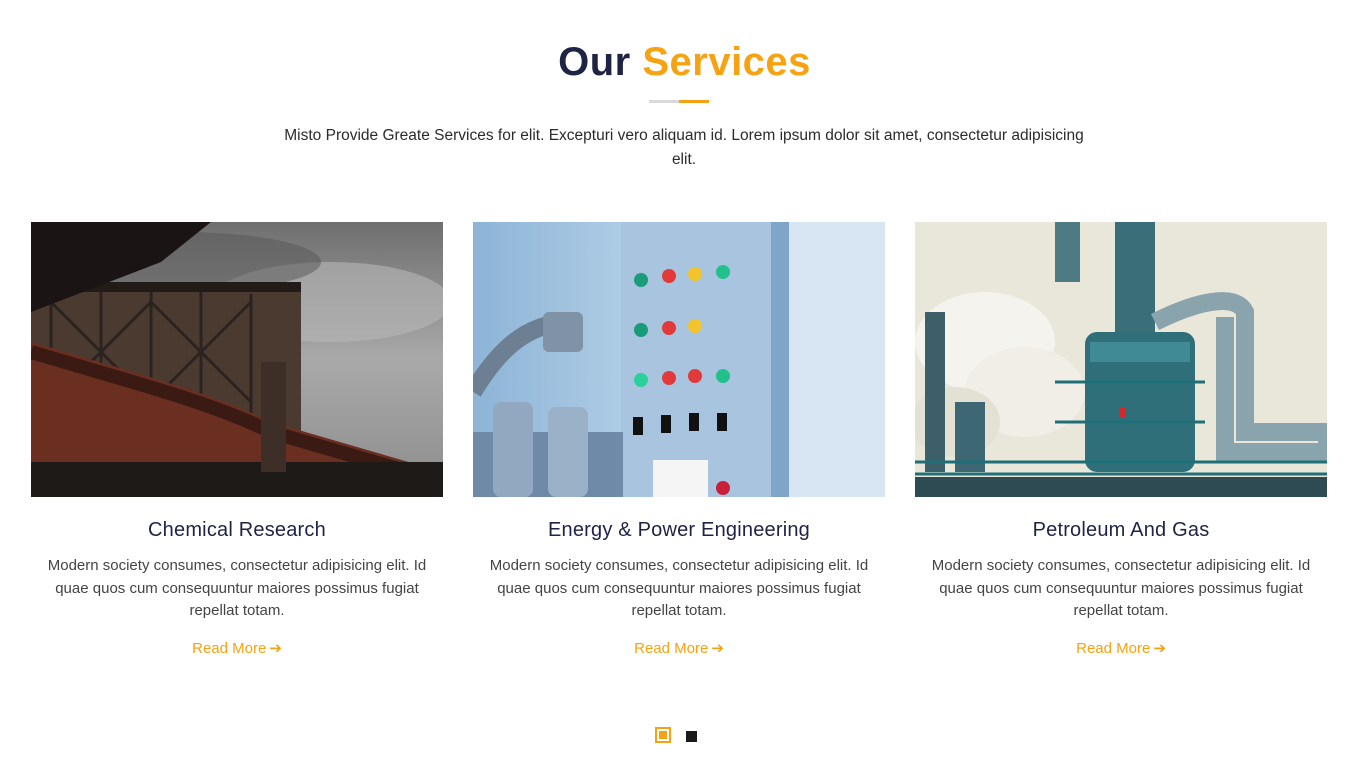  Describe the element at coordinates (679, 530) in the screenshot. I see `service-title: Energy & Power Engineering` at that location.